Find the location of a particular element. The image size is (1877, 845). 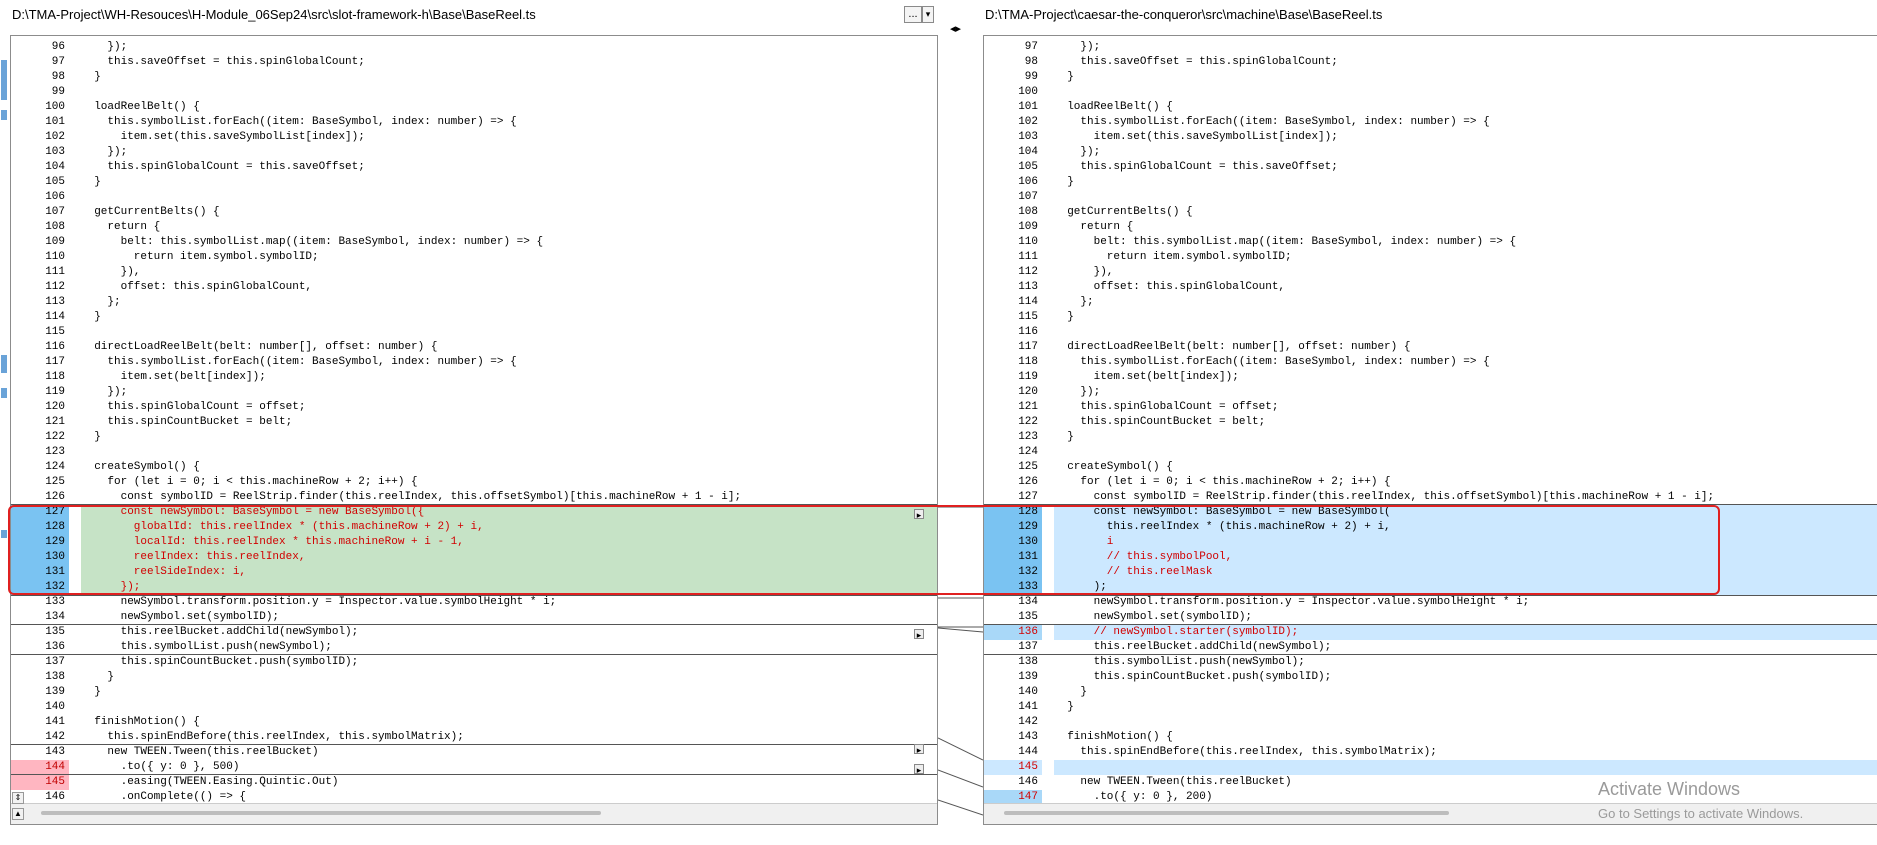

code-line: 141 finishMotion() { is located at coordinates (474, 722).